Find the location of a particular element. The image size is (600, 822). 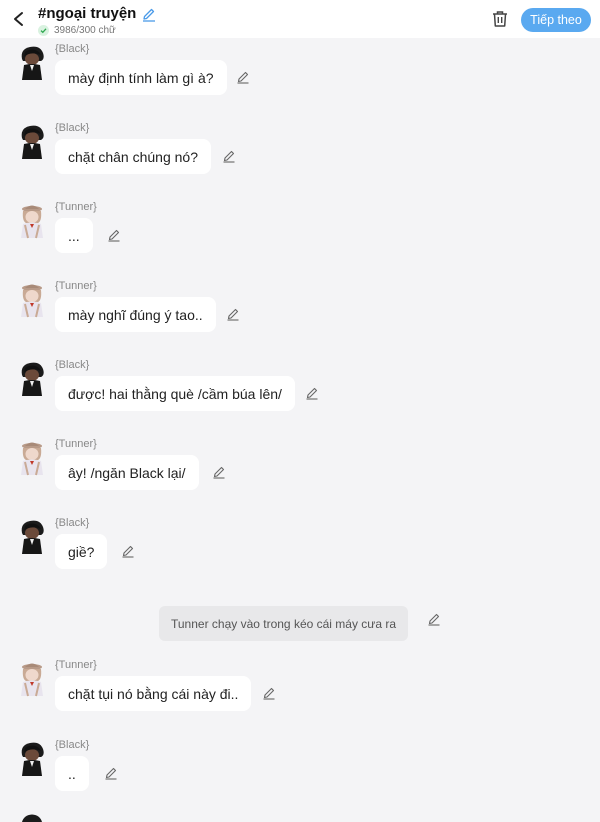

message-item: {Black} giề? is located at coordinates (300, 552).